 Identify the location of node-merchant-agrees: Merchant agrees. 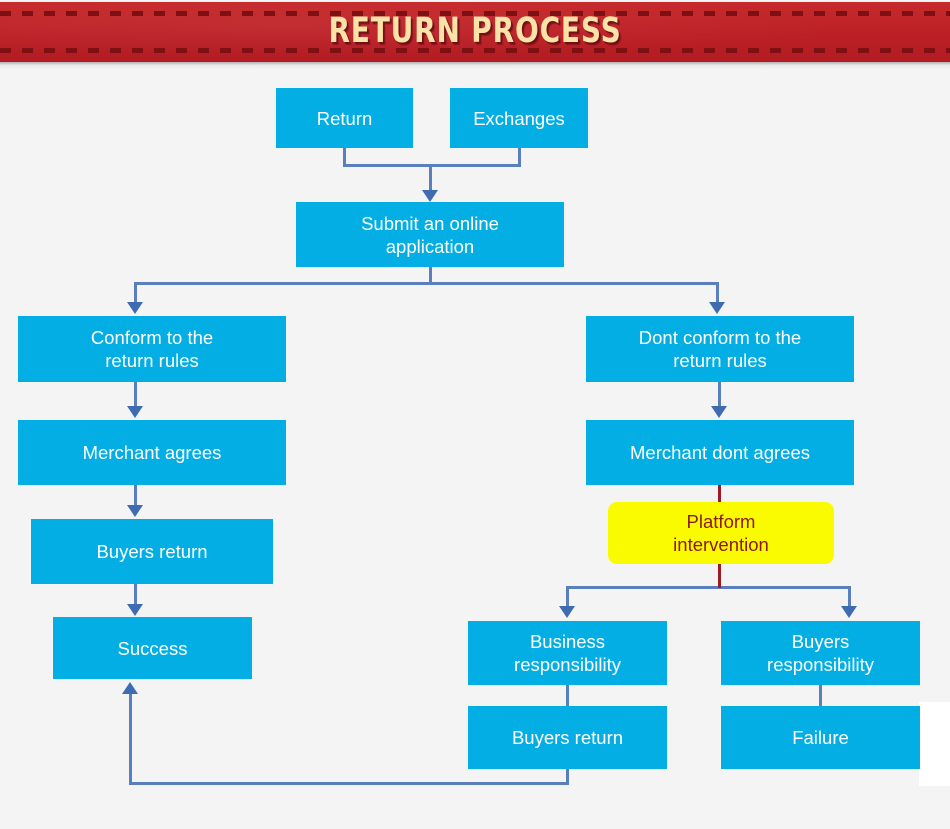
(152, 452).